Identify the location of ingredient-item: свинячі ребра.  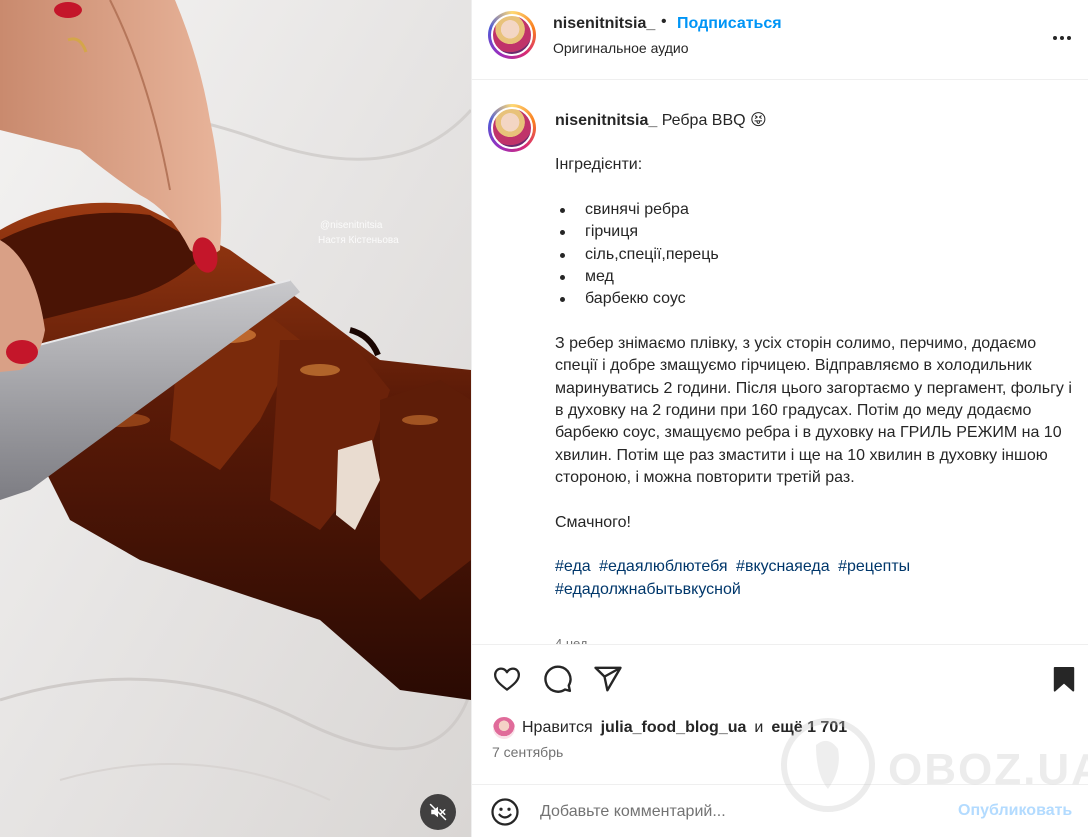
(820, 210).